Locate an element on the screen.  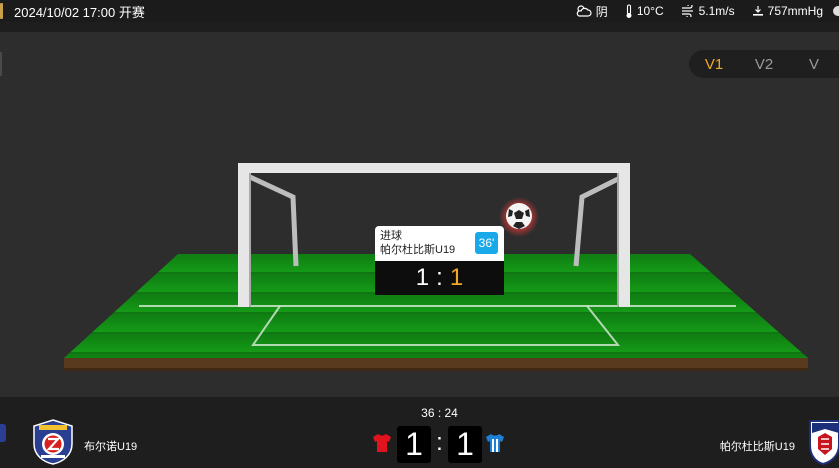
weather-bar: 阴 10°C 5.1m/s 757mmHg is located at coordinates (707, 11).